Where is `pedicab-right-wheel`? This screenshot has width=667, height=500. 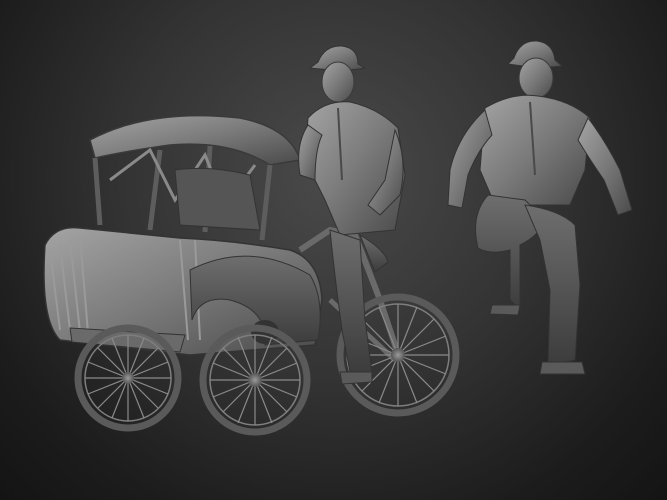 pedicab-right-wheel is located at coordinates (255, 380).